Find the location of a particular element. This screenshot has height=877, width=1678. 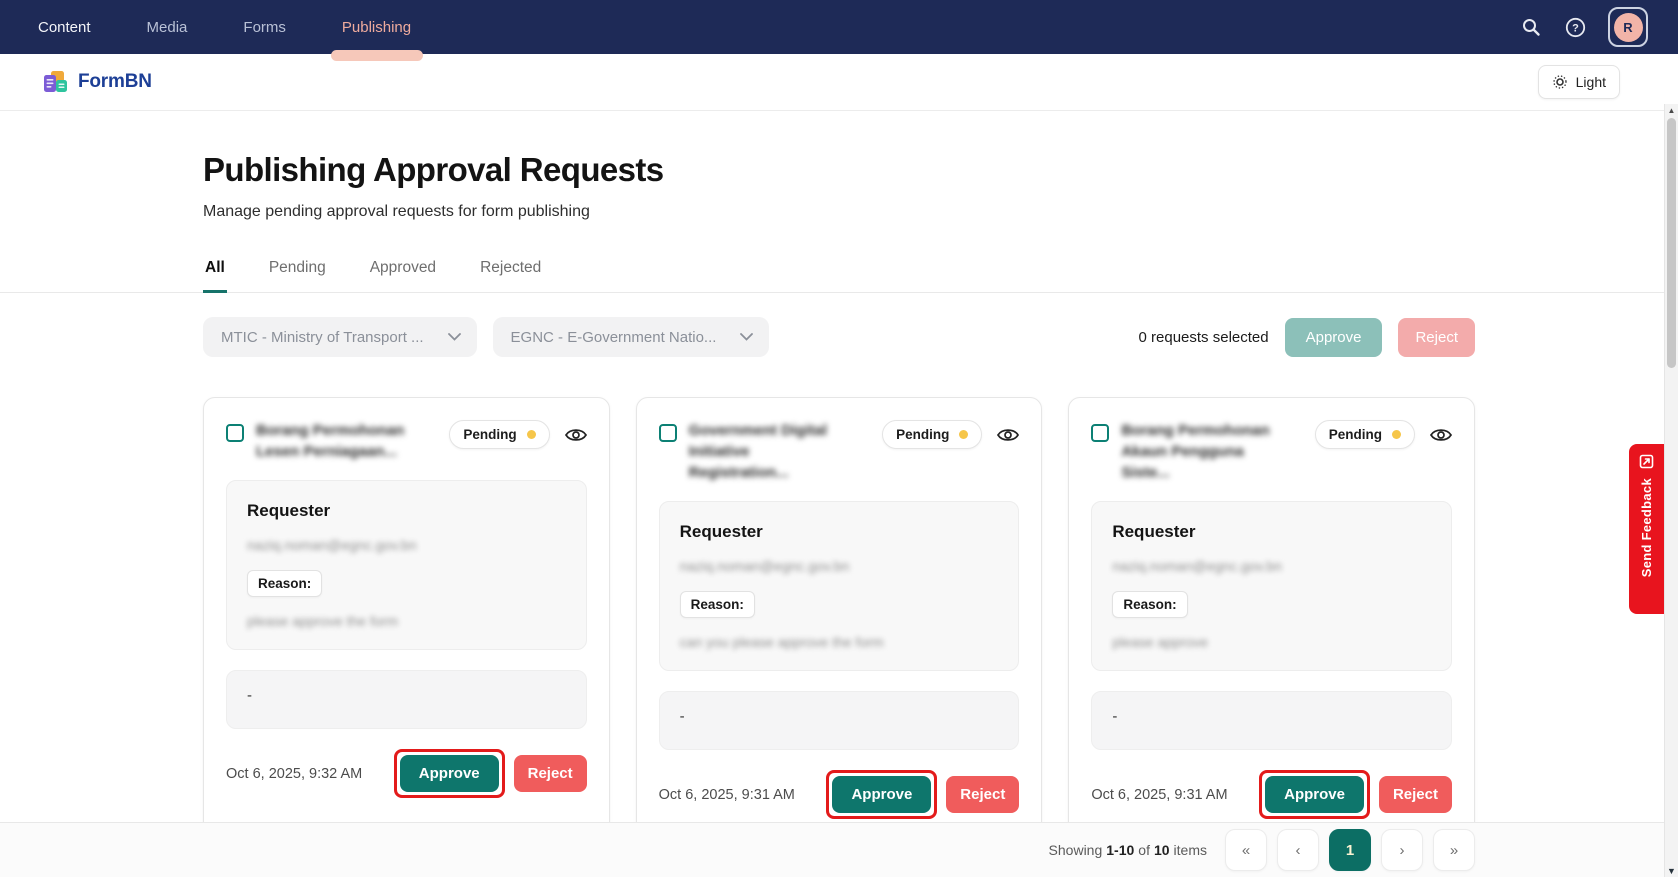

formbn-logo-icon is located at coordinates (55, 81).